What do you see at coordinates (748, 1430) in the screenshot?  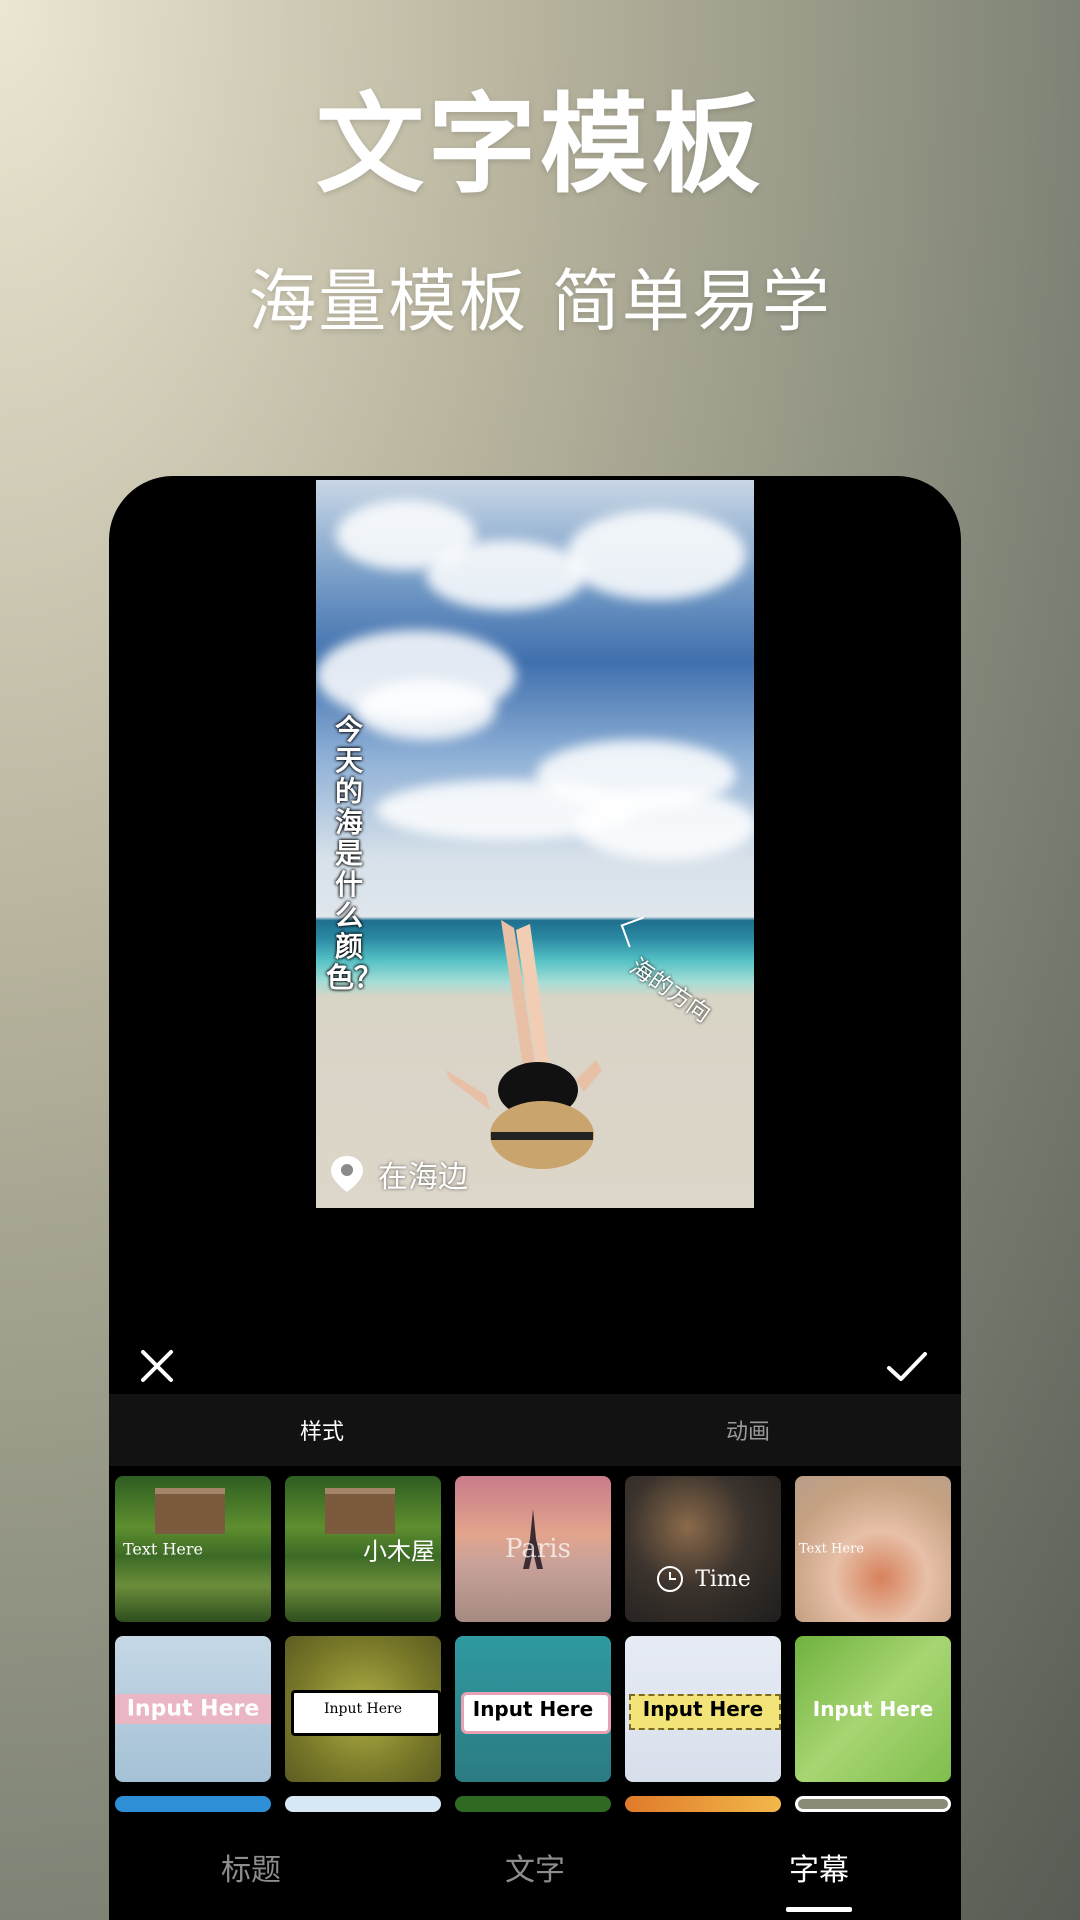 I see `tab-animation: 动画` at bounding box center [748, 1430].